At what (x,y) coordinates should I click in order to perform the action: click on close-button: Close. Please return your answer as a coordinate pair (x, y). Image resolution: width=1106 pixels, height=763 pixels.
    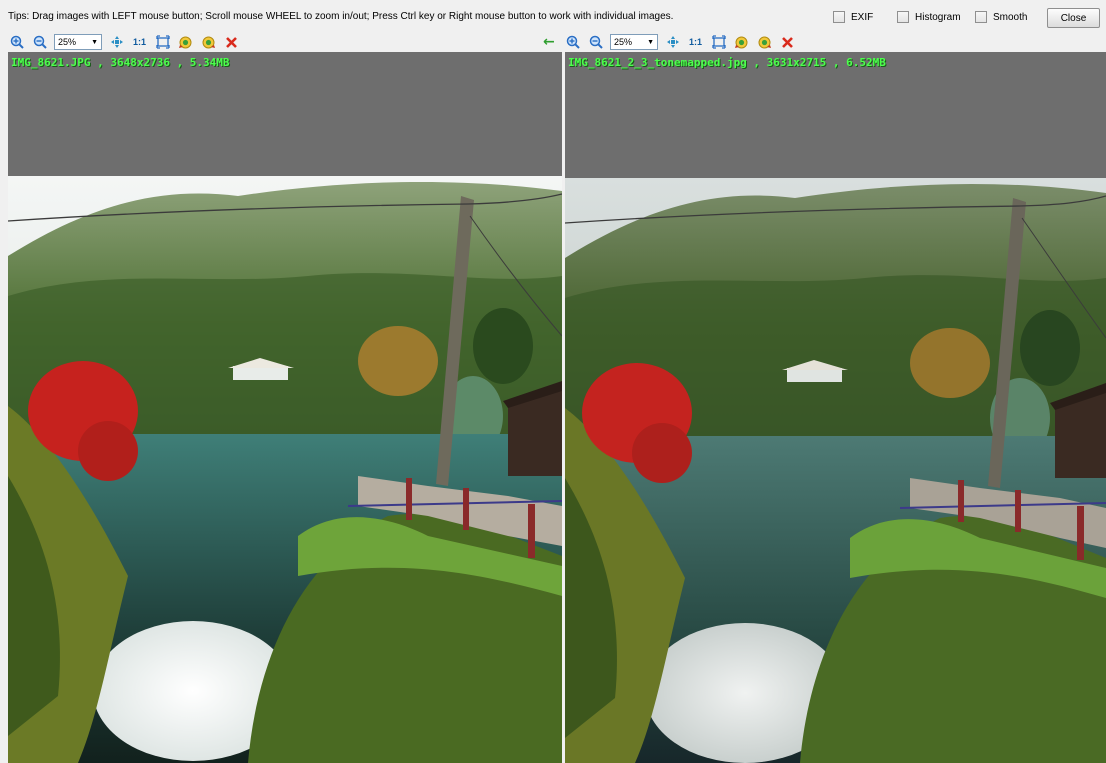
    Looking at the image, I should click on (1073, 18).